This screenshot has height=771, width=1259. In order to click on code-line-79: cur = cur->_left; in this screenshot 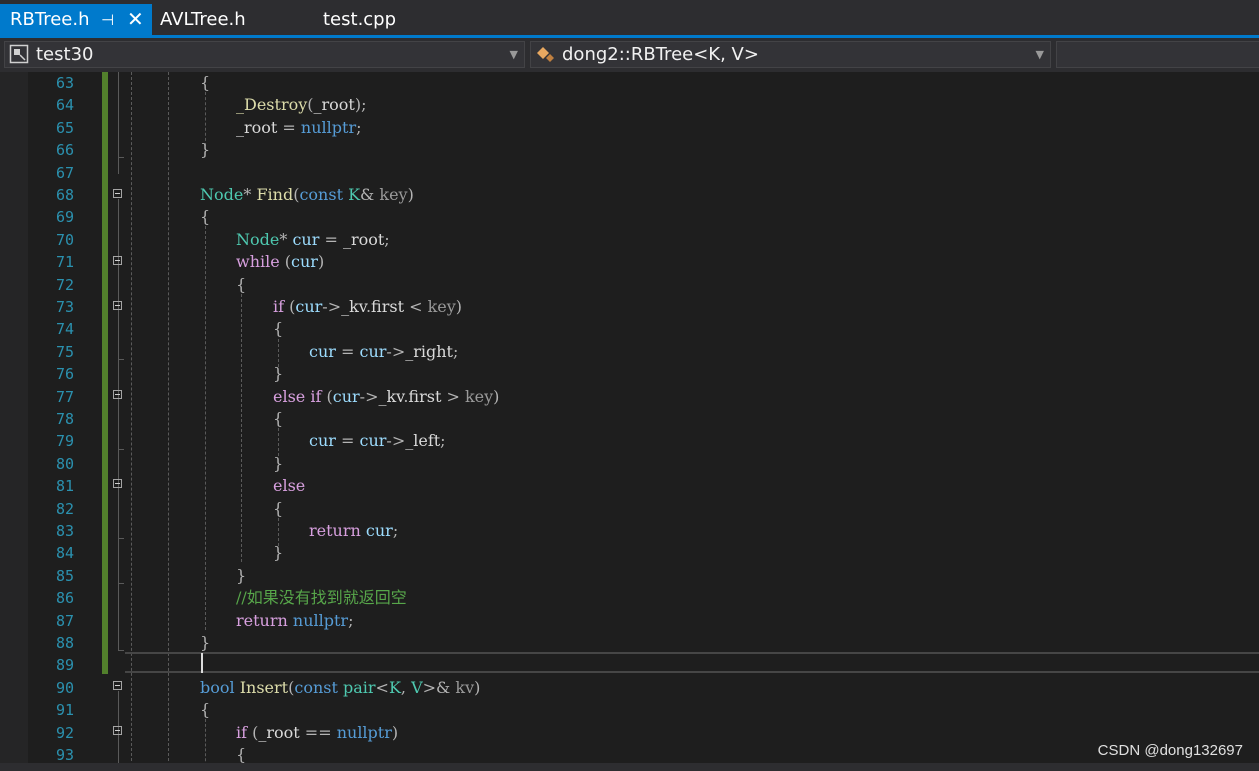, I will do `click(377, 441)`.